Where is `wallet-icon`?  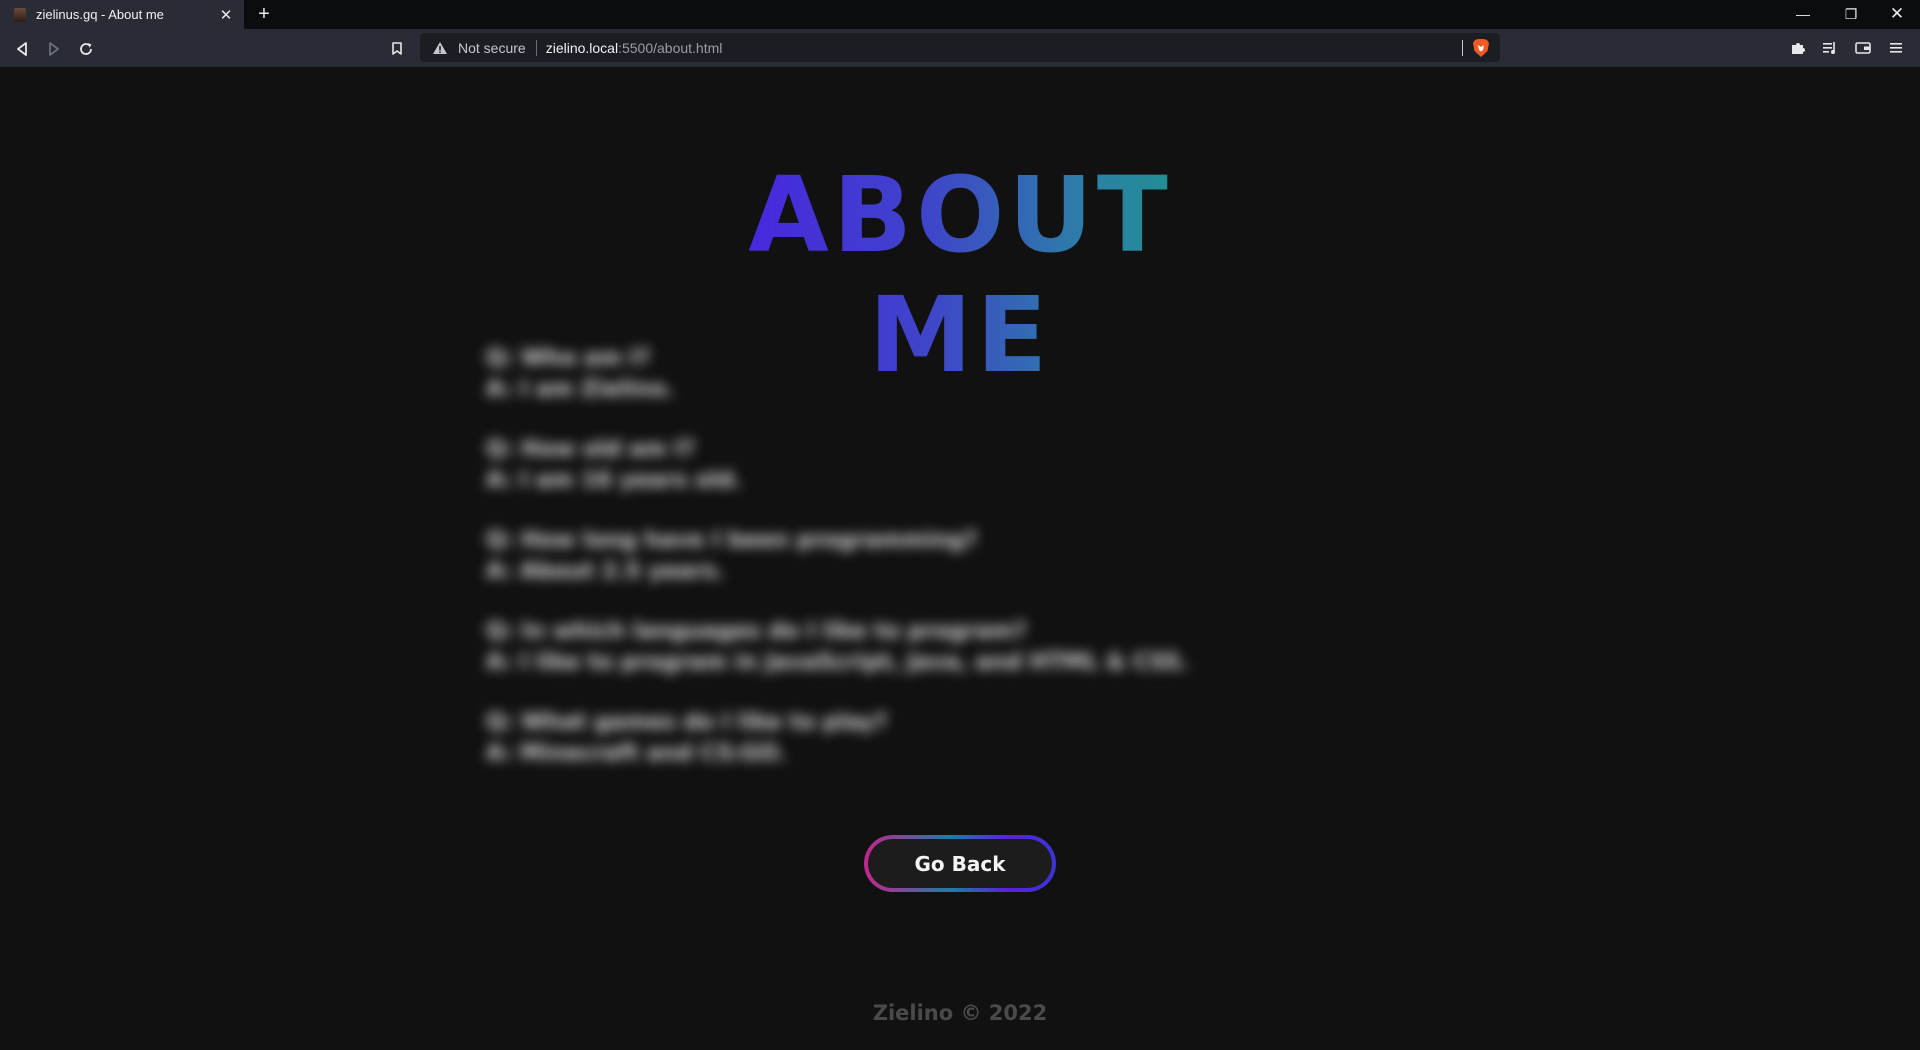 wallet-icon is located at coordinates (1863, 48).